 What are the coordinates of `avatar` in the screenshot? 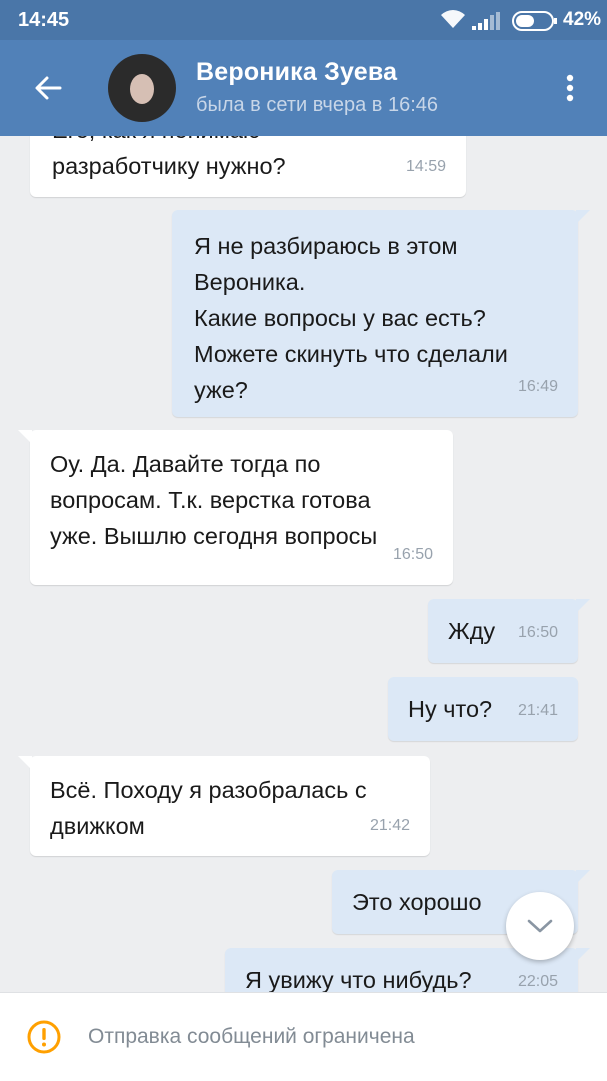 It's located at (142, 88).